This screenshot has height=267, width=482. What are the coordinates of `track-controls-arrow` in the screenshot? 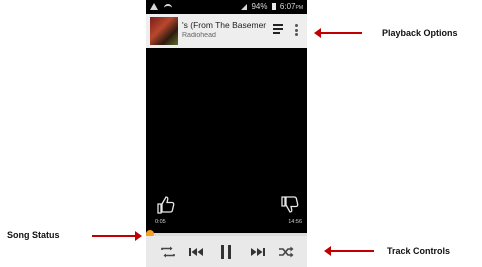 It's located at (349, 251).